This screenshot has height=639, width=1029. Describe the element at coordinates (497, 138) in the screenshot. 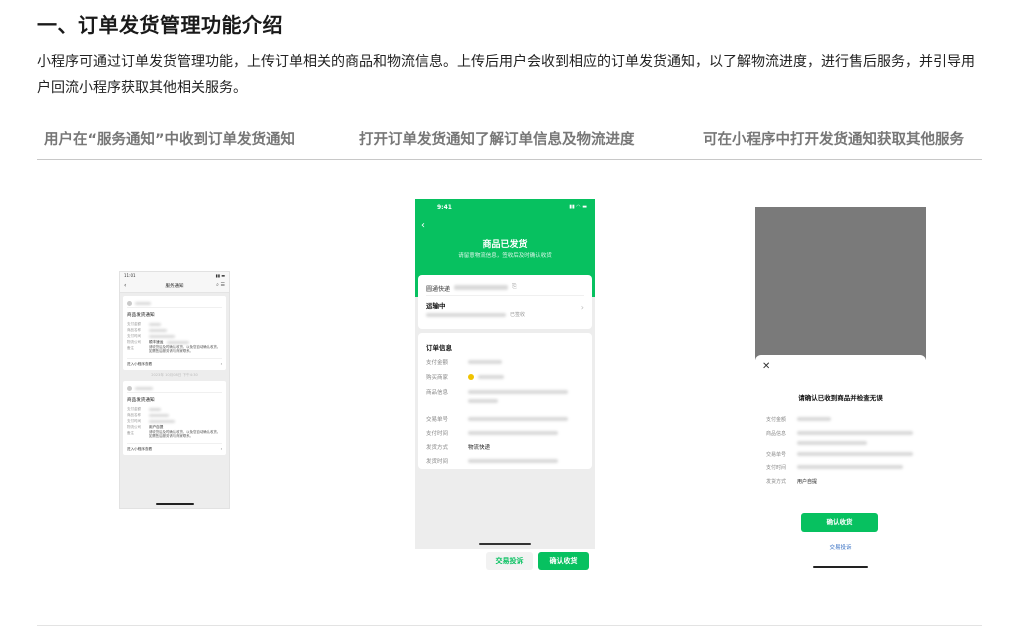

I see `tab-view-order-info: 打开订单发货通知了解订单信息及物流进度` at that location.